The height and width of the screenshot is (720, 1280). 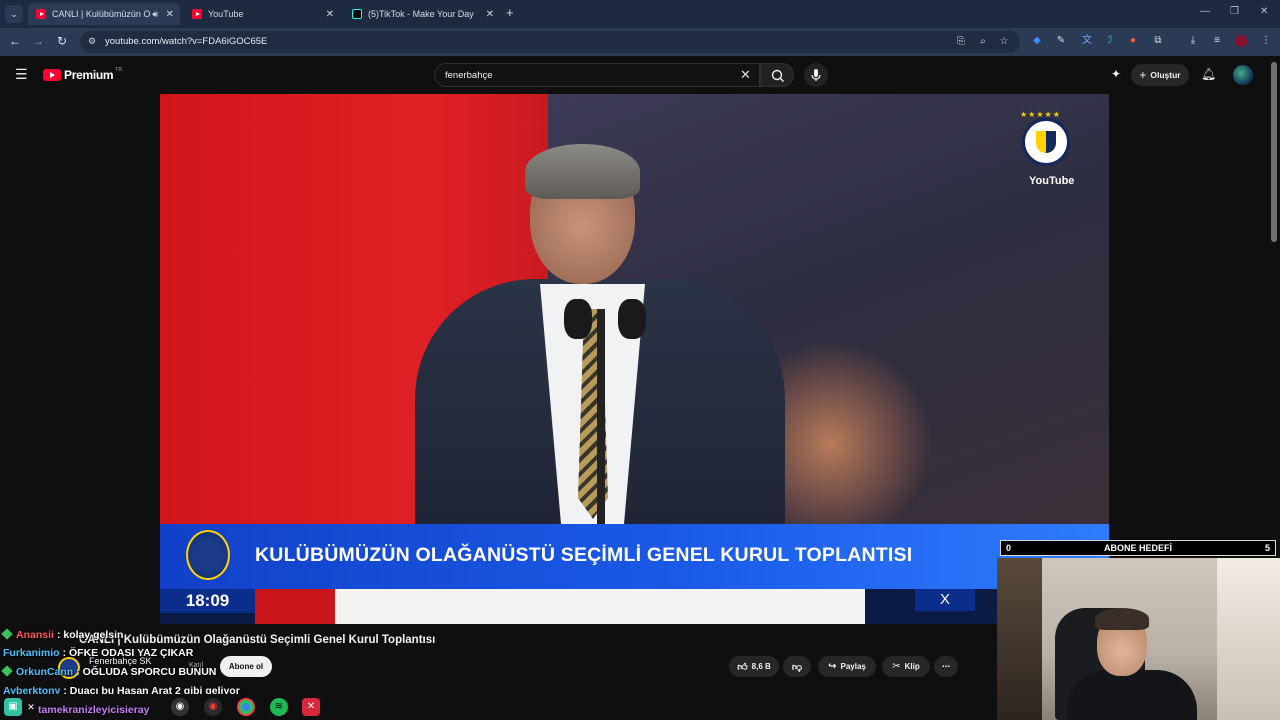 I want to click on extension-red-icon: ●, so click(x=1133, y=41).